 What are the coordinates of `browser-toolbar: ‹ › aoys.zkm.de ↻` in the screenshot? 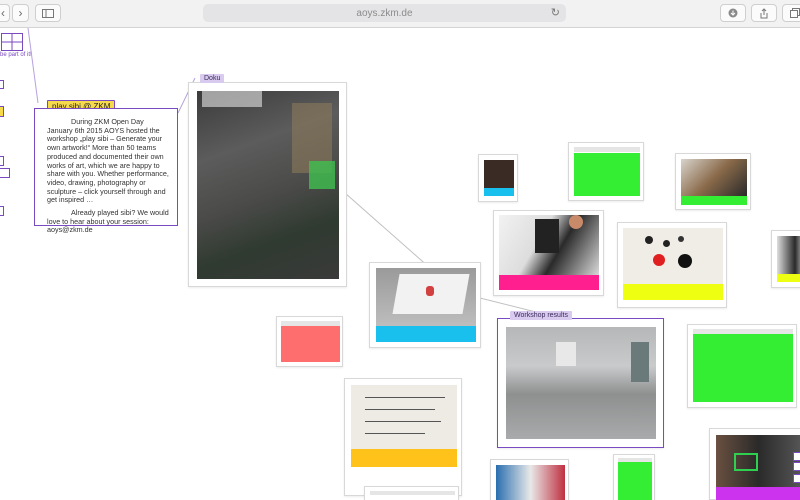 It's located at (400, 14).